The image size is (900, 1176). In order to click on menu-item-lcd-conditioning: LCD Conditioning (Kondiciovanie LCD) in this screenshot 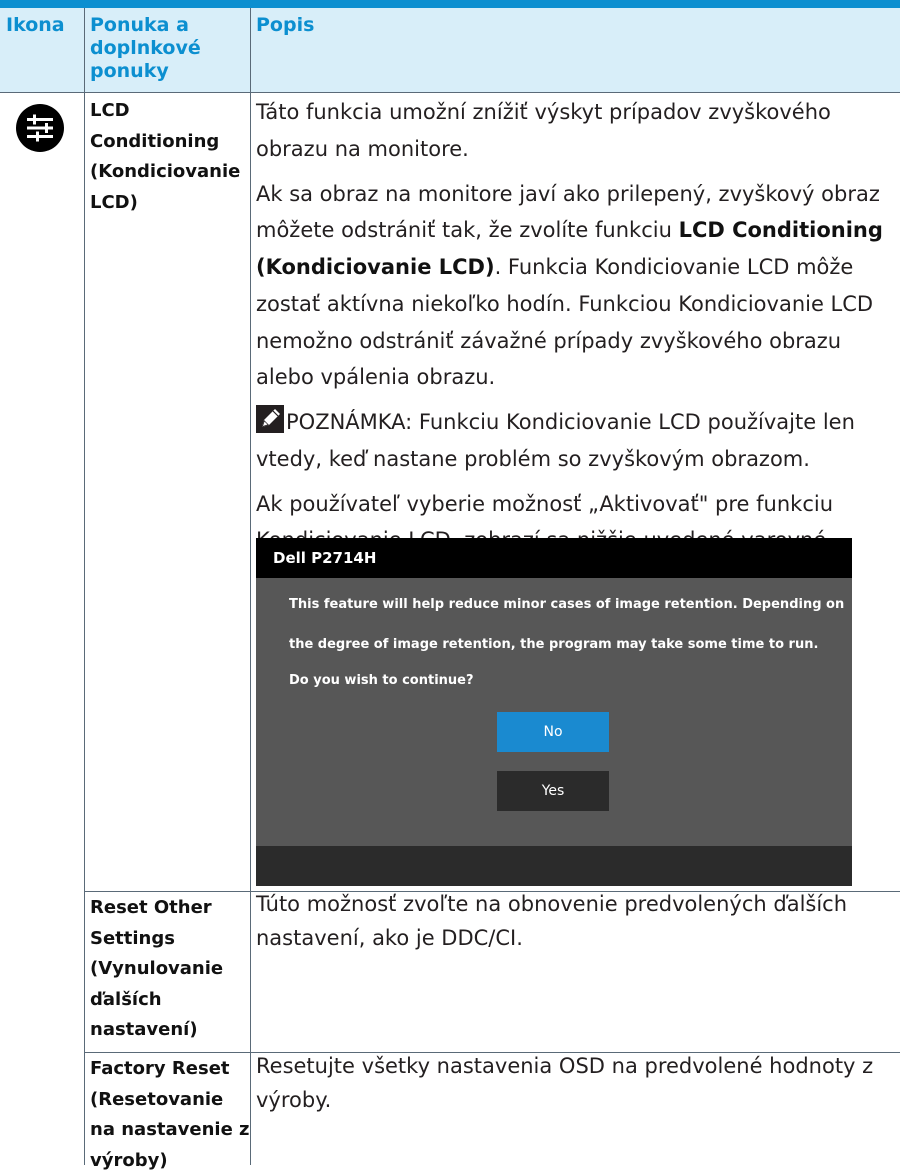, I will do `click(165, 157)`.